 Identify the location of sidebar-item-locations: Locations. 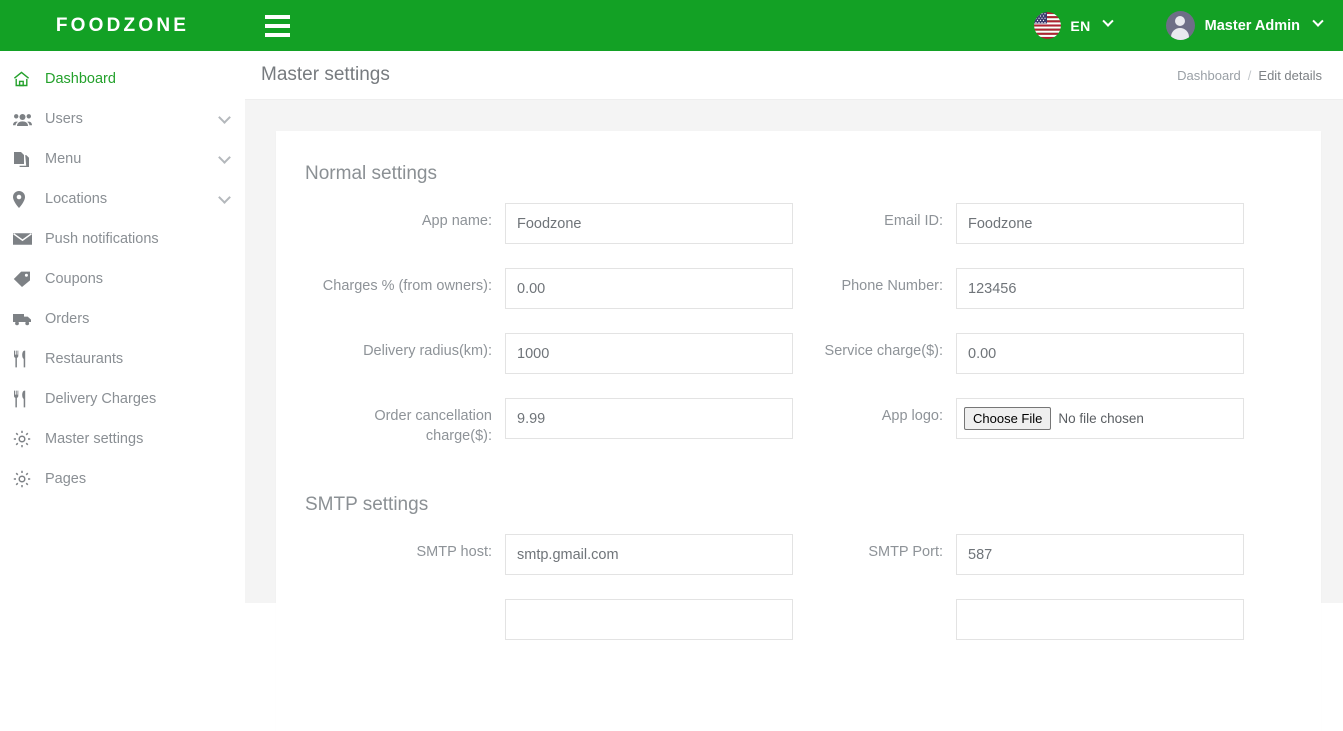
(122, 199).